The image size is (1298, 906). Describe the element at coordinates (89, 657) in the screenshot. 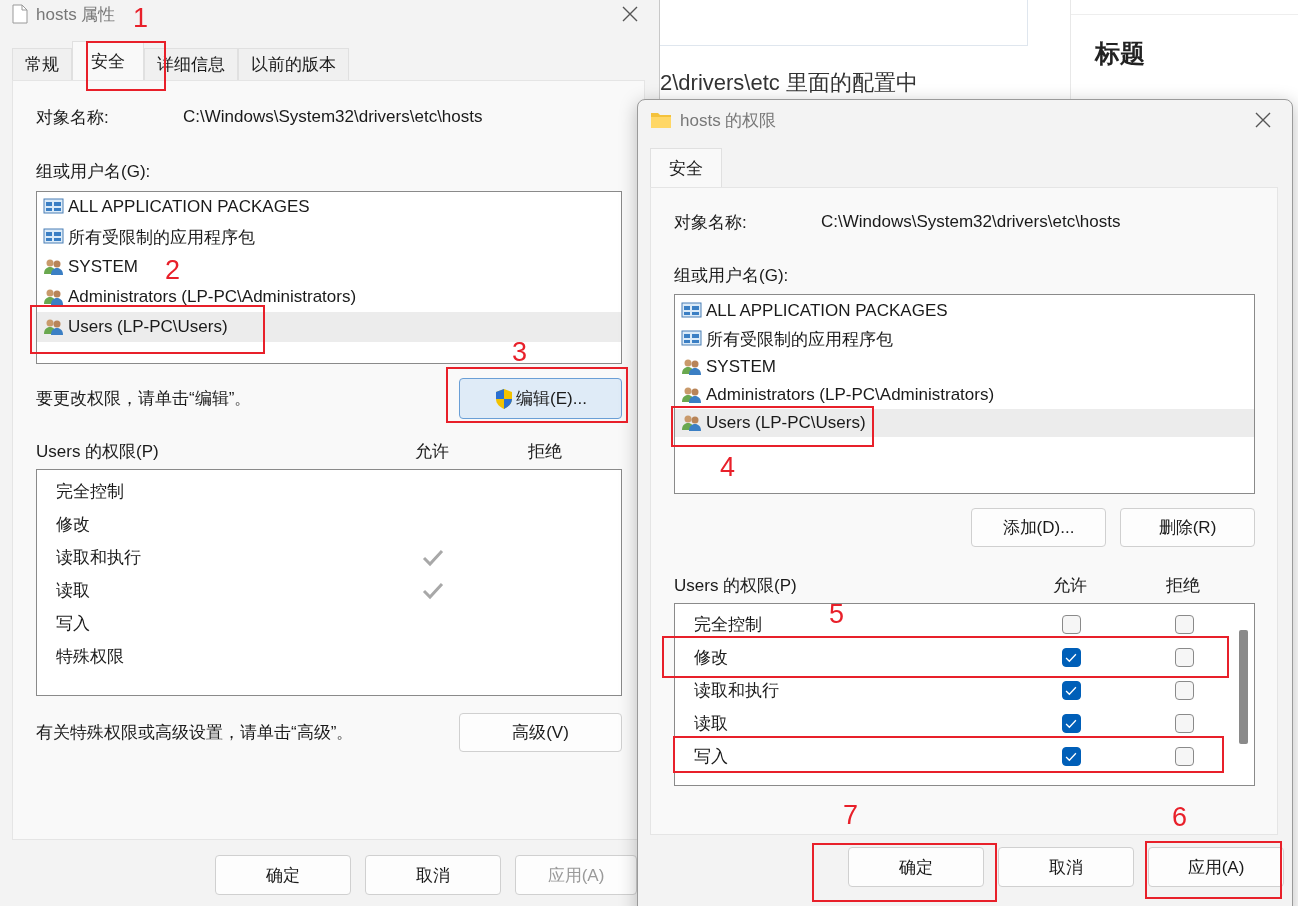

I see `permission-name: 特殊权限` at that location.